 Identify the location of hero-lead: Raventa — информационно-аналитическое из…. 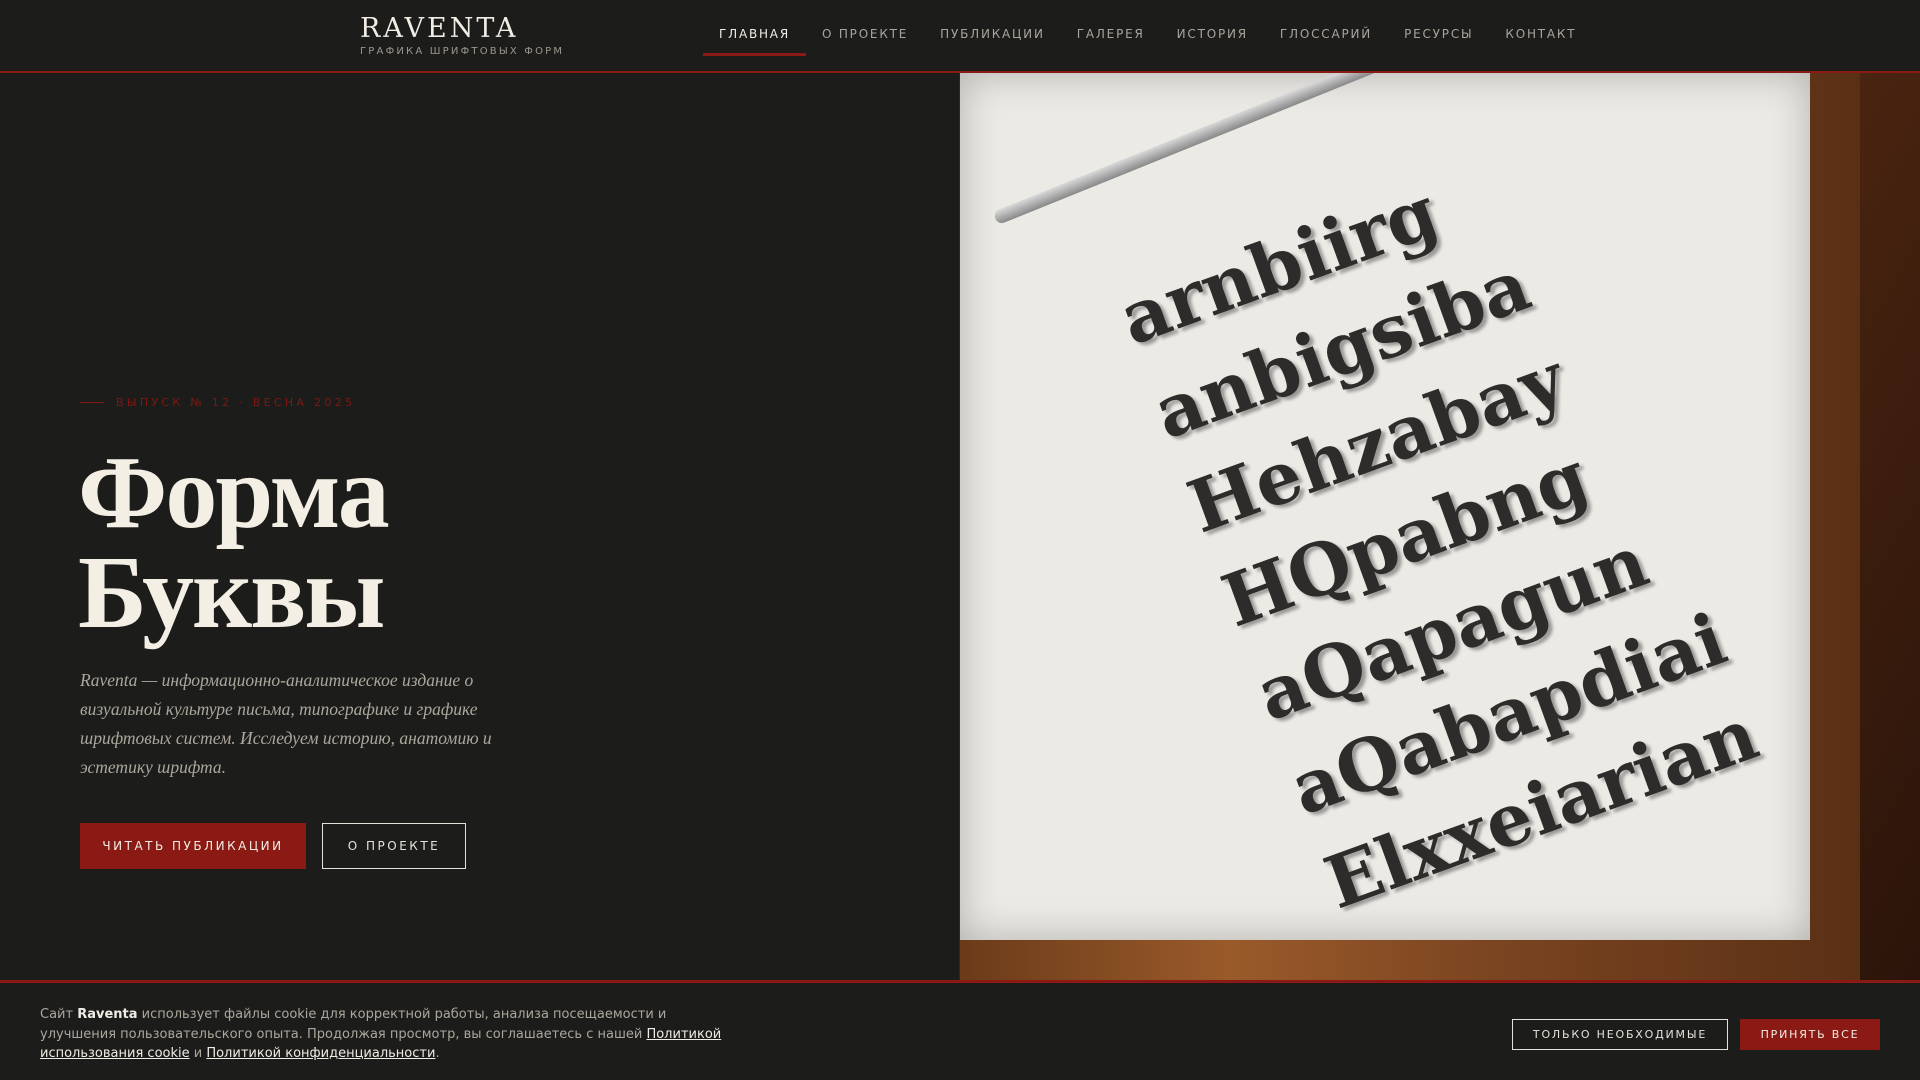
(286, 723).